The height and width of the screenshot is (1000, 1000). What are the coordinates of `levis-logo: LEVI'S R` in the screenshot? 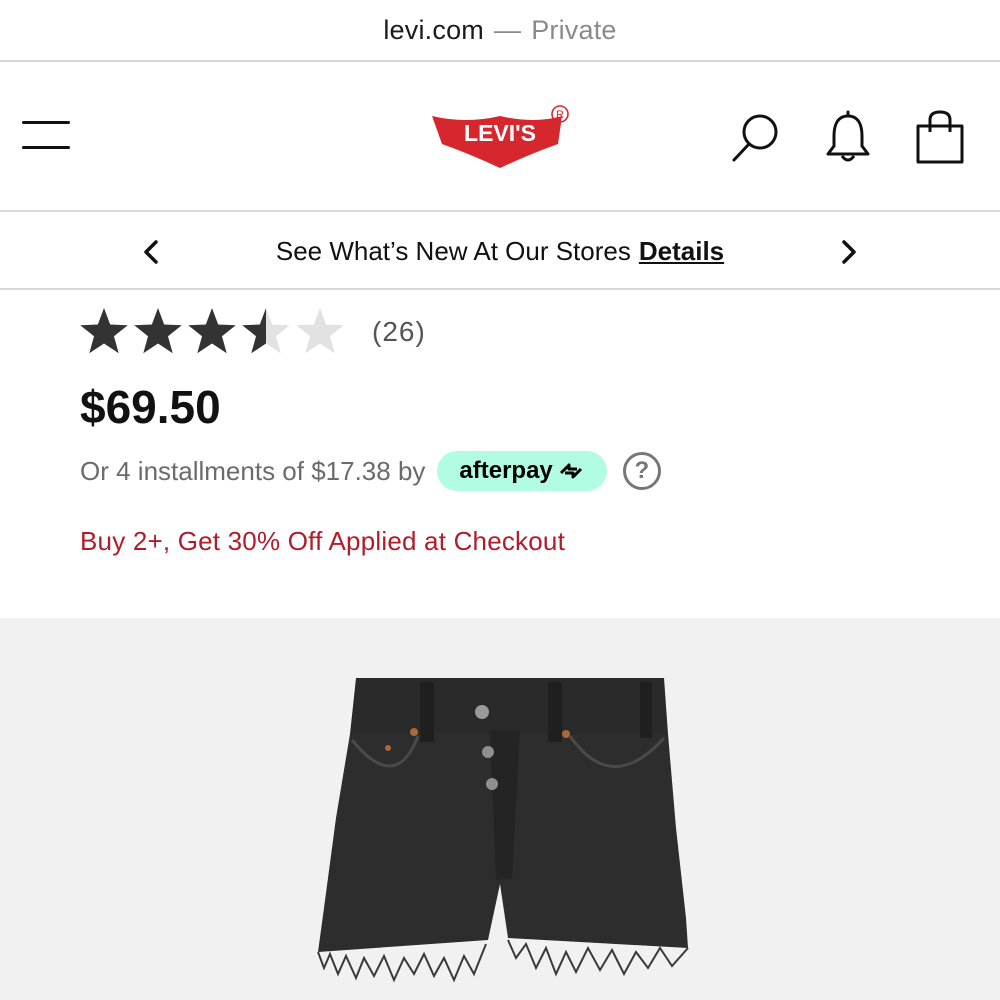 It's located at (501, 137).